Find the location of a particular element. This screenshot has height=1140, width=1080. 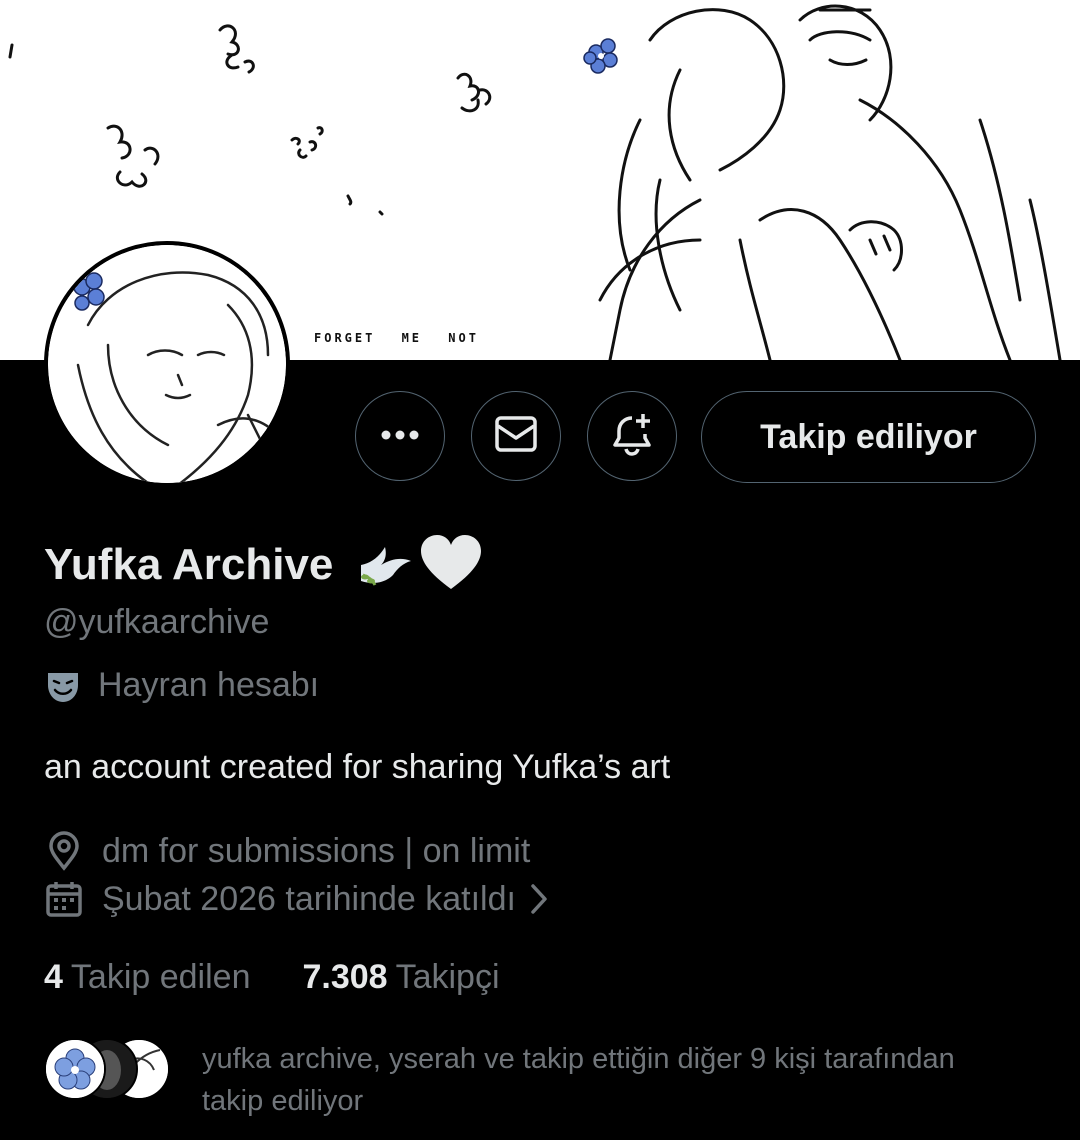

more-horizontal-icon is located at coordinates (400, 436).